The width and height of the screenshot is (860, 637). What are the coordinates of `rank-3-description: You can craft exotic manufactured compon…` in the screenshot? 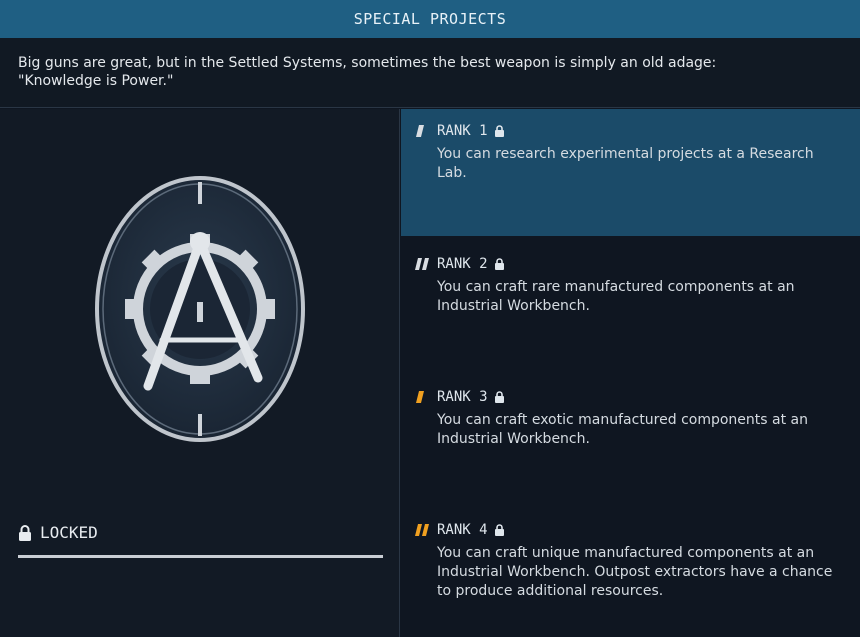 It's located at (622, 429).